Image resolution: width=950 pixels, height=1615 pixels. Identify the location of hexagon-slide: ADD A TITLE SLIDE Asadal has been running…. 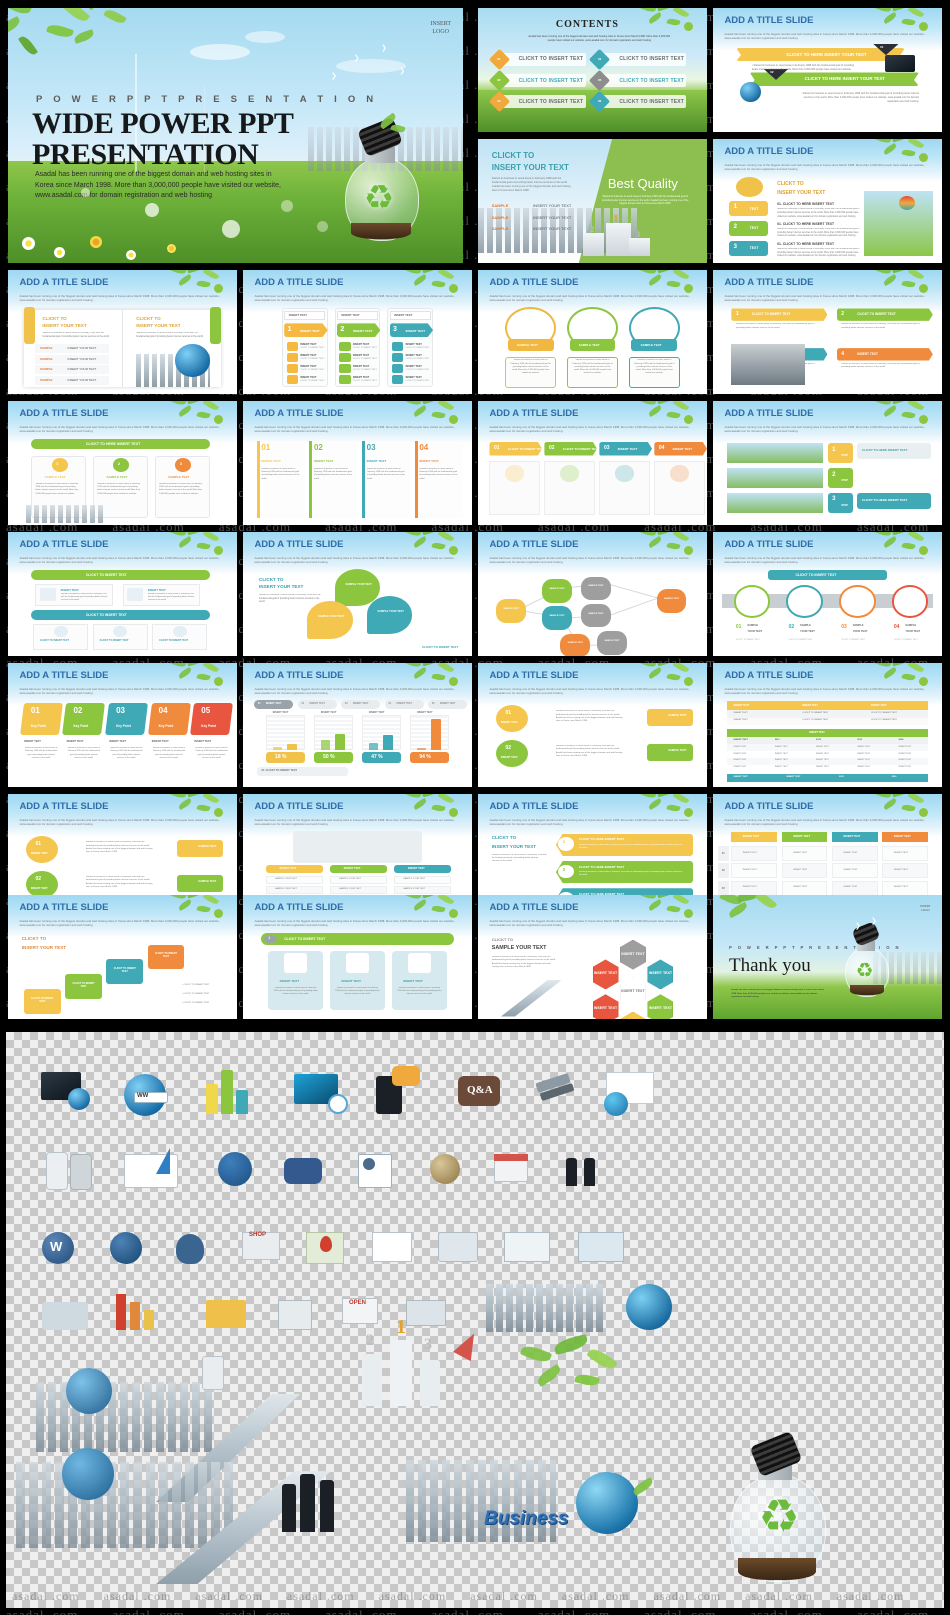
(592, 957).